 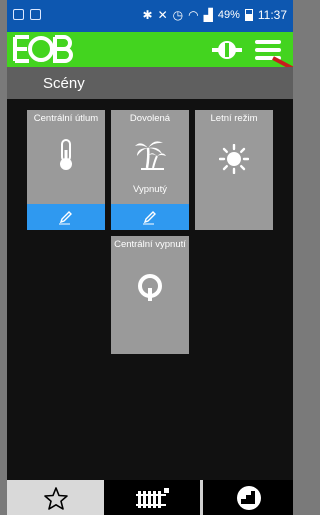 I want to click on scene-tile-centralni-utlum: Centrální útlum, so click(x=66, y=170).